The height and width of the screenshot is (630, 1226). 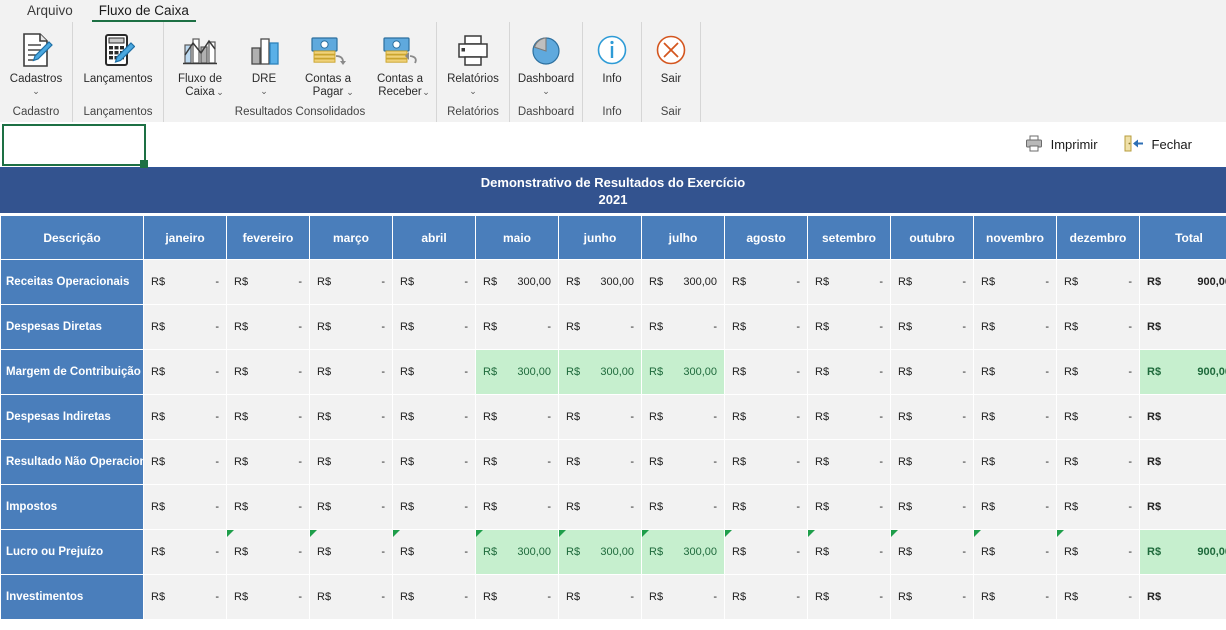 I want to click on imprimir-button: Imprimir, so click(x=1061, y=145).